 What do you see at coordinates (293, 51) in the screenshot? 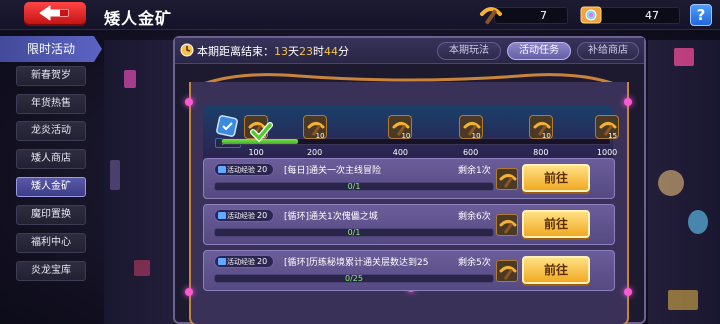
I see `timer-days-unit: 天` at bounding box center [293, 51].